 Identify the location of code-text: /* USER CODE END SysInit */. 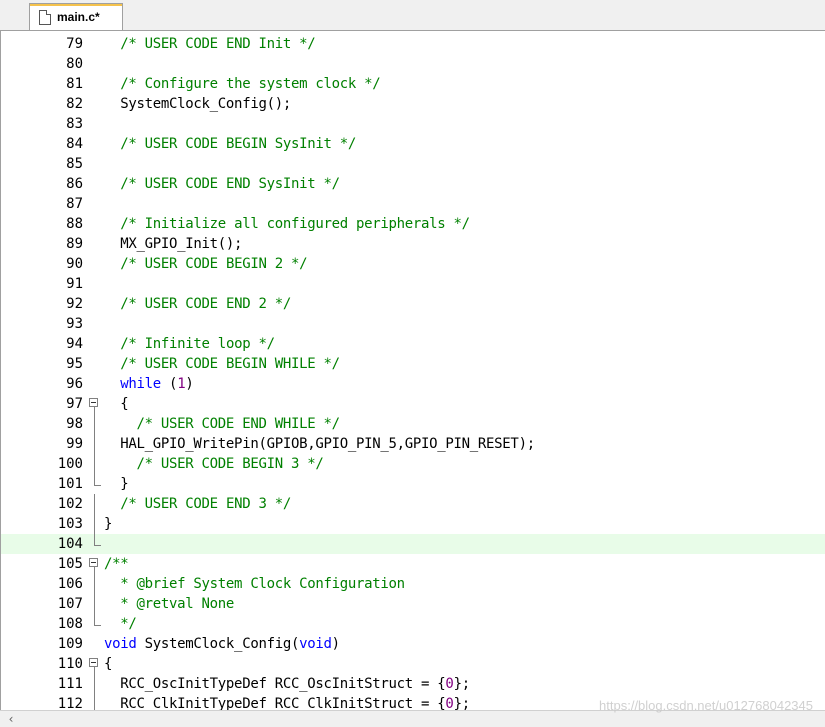
(222, 184).